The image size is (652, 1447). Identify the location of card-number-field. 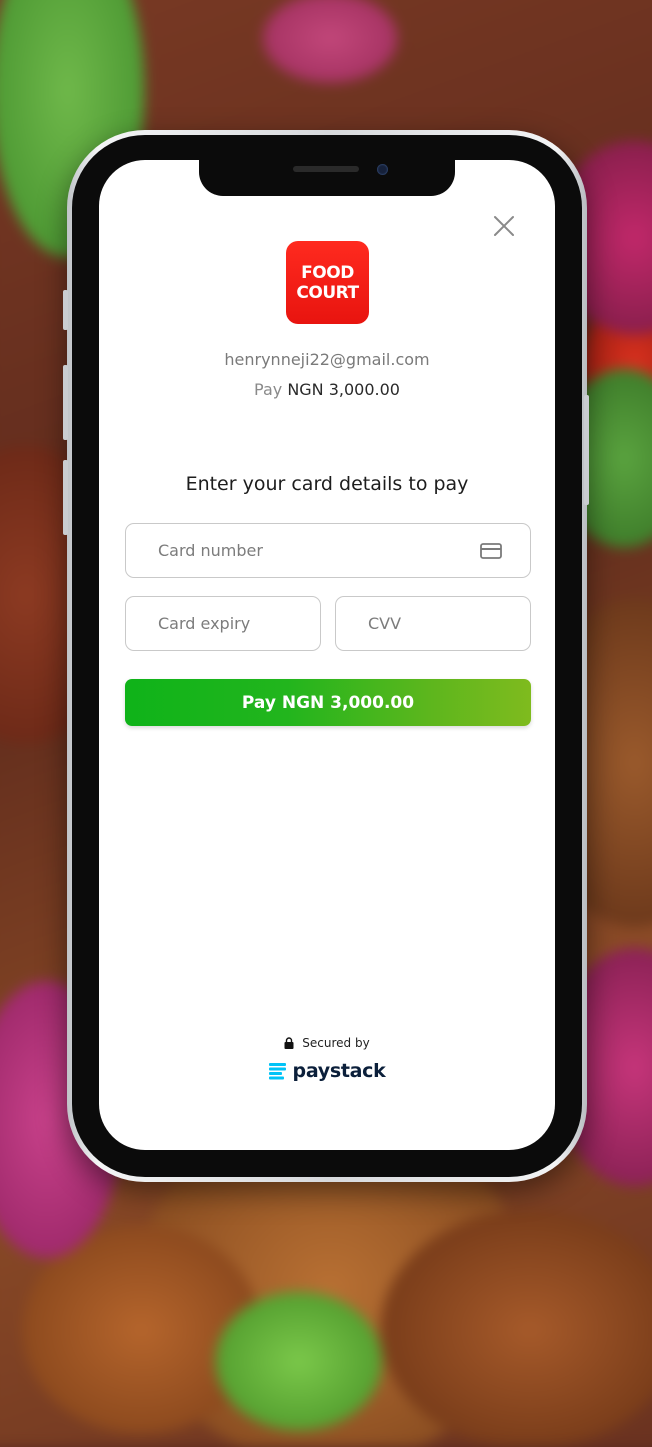
(328, 550).